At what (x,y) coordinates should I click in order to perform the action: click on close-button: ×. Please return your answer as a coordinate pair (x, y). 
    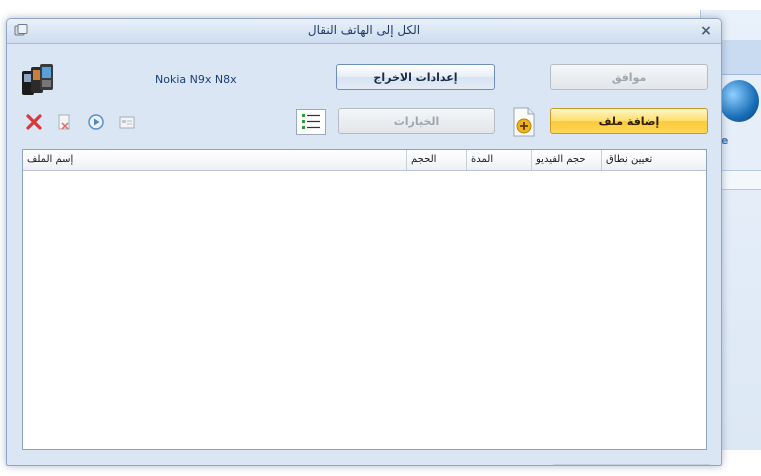
    Looking at the image, I should click on (706, 31).